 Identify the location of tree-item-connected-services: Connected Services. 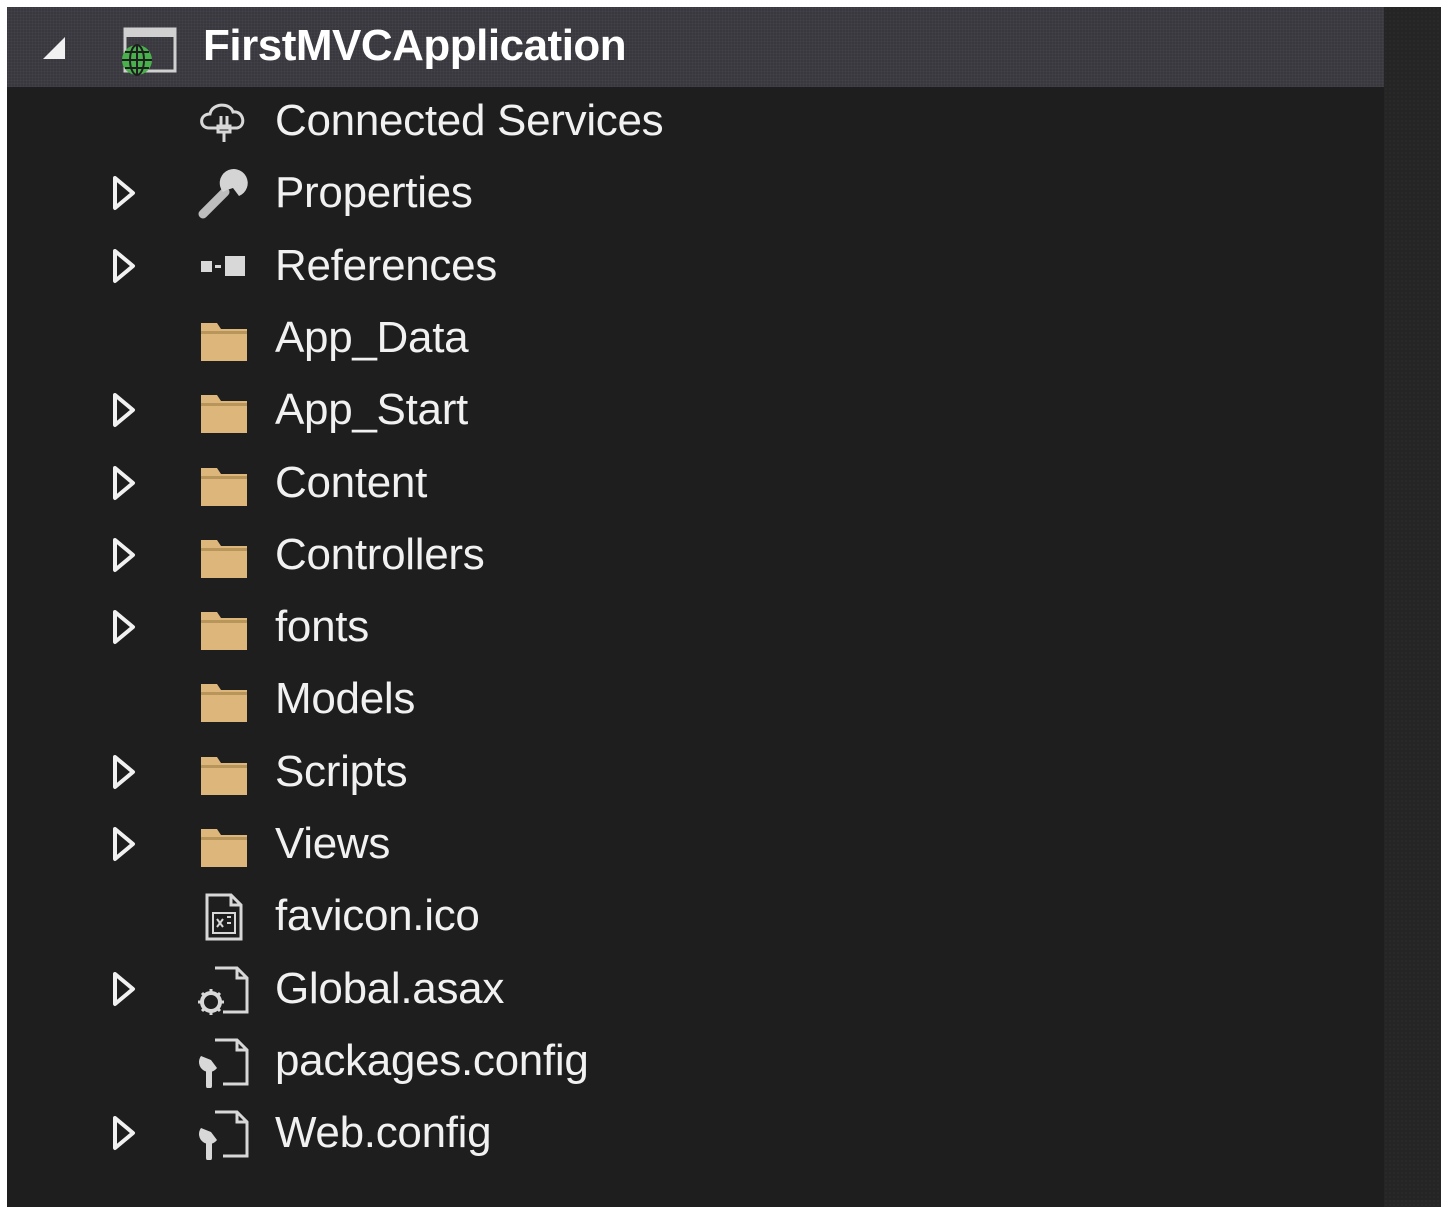
(695, 123).